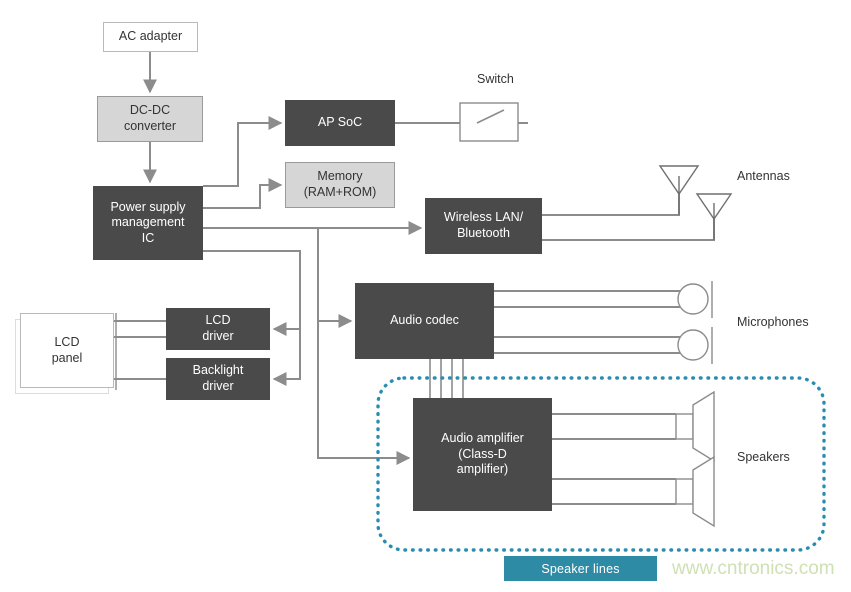 The image size is (851, 592). Describe the element at coordinates (150, 37) in the screenshot. I see `block-ac-adapter: AC adapter` at that location.